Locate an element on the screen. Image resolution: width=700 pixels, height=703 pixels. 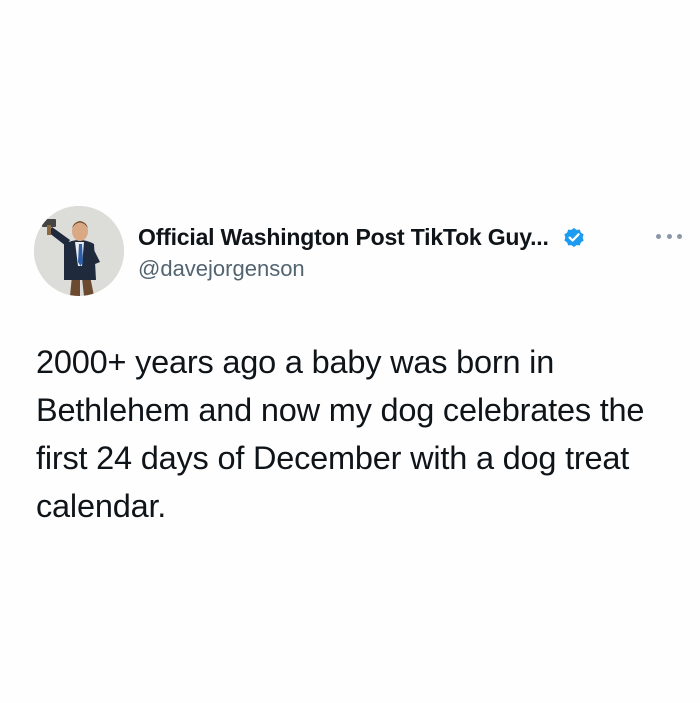
more-options-icon is located at coordinates (669, 236).